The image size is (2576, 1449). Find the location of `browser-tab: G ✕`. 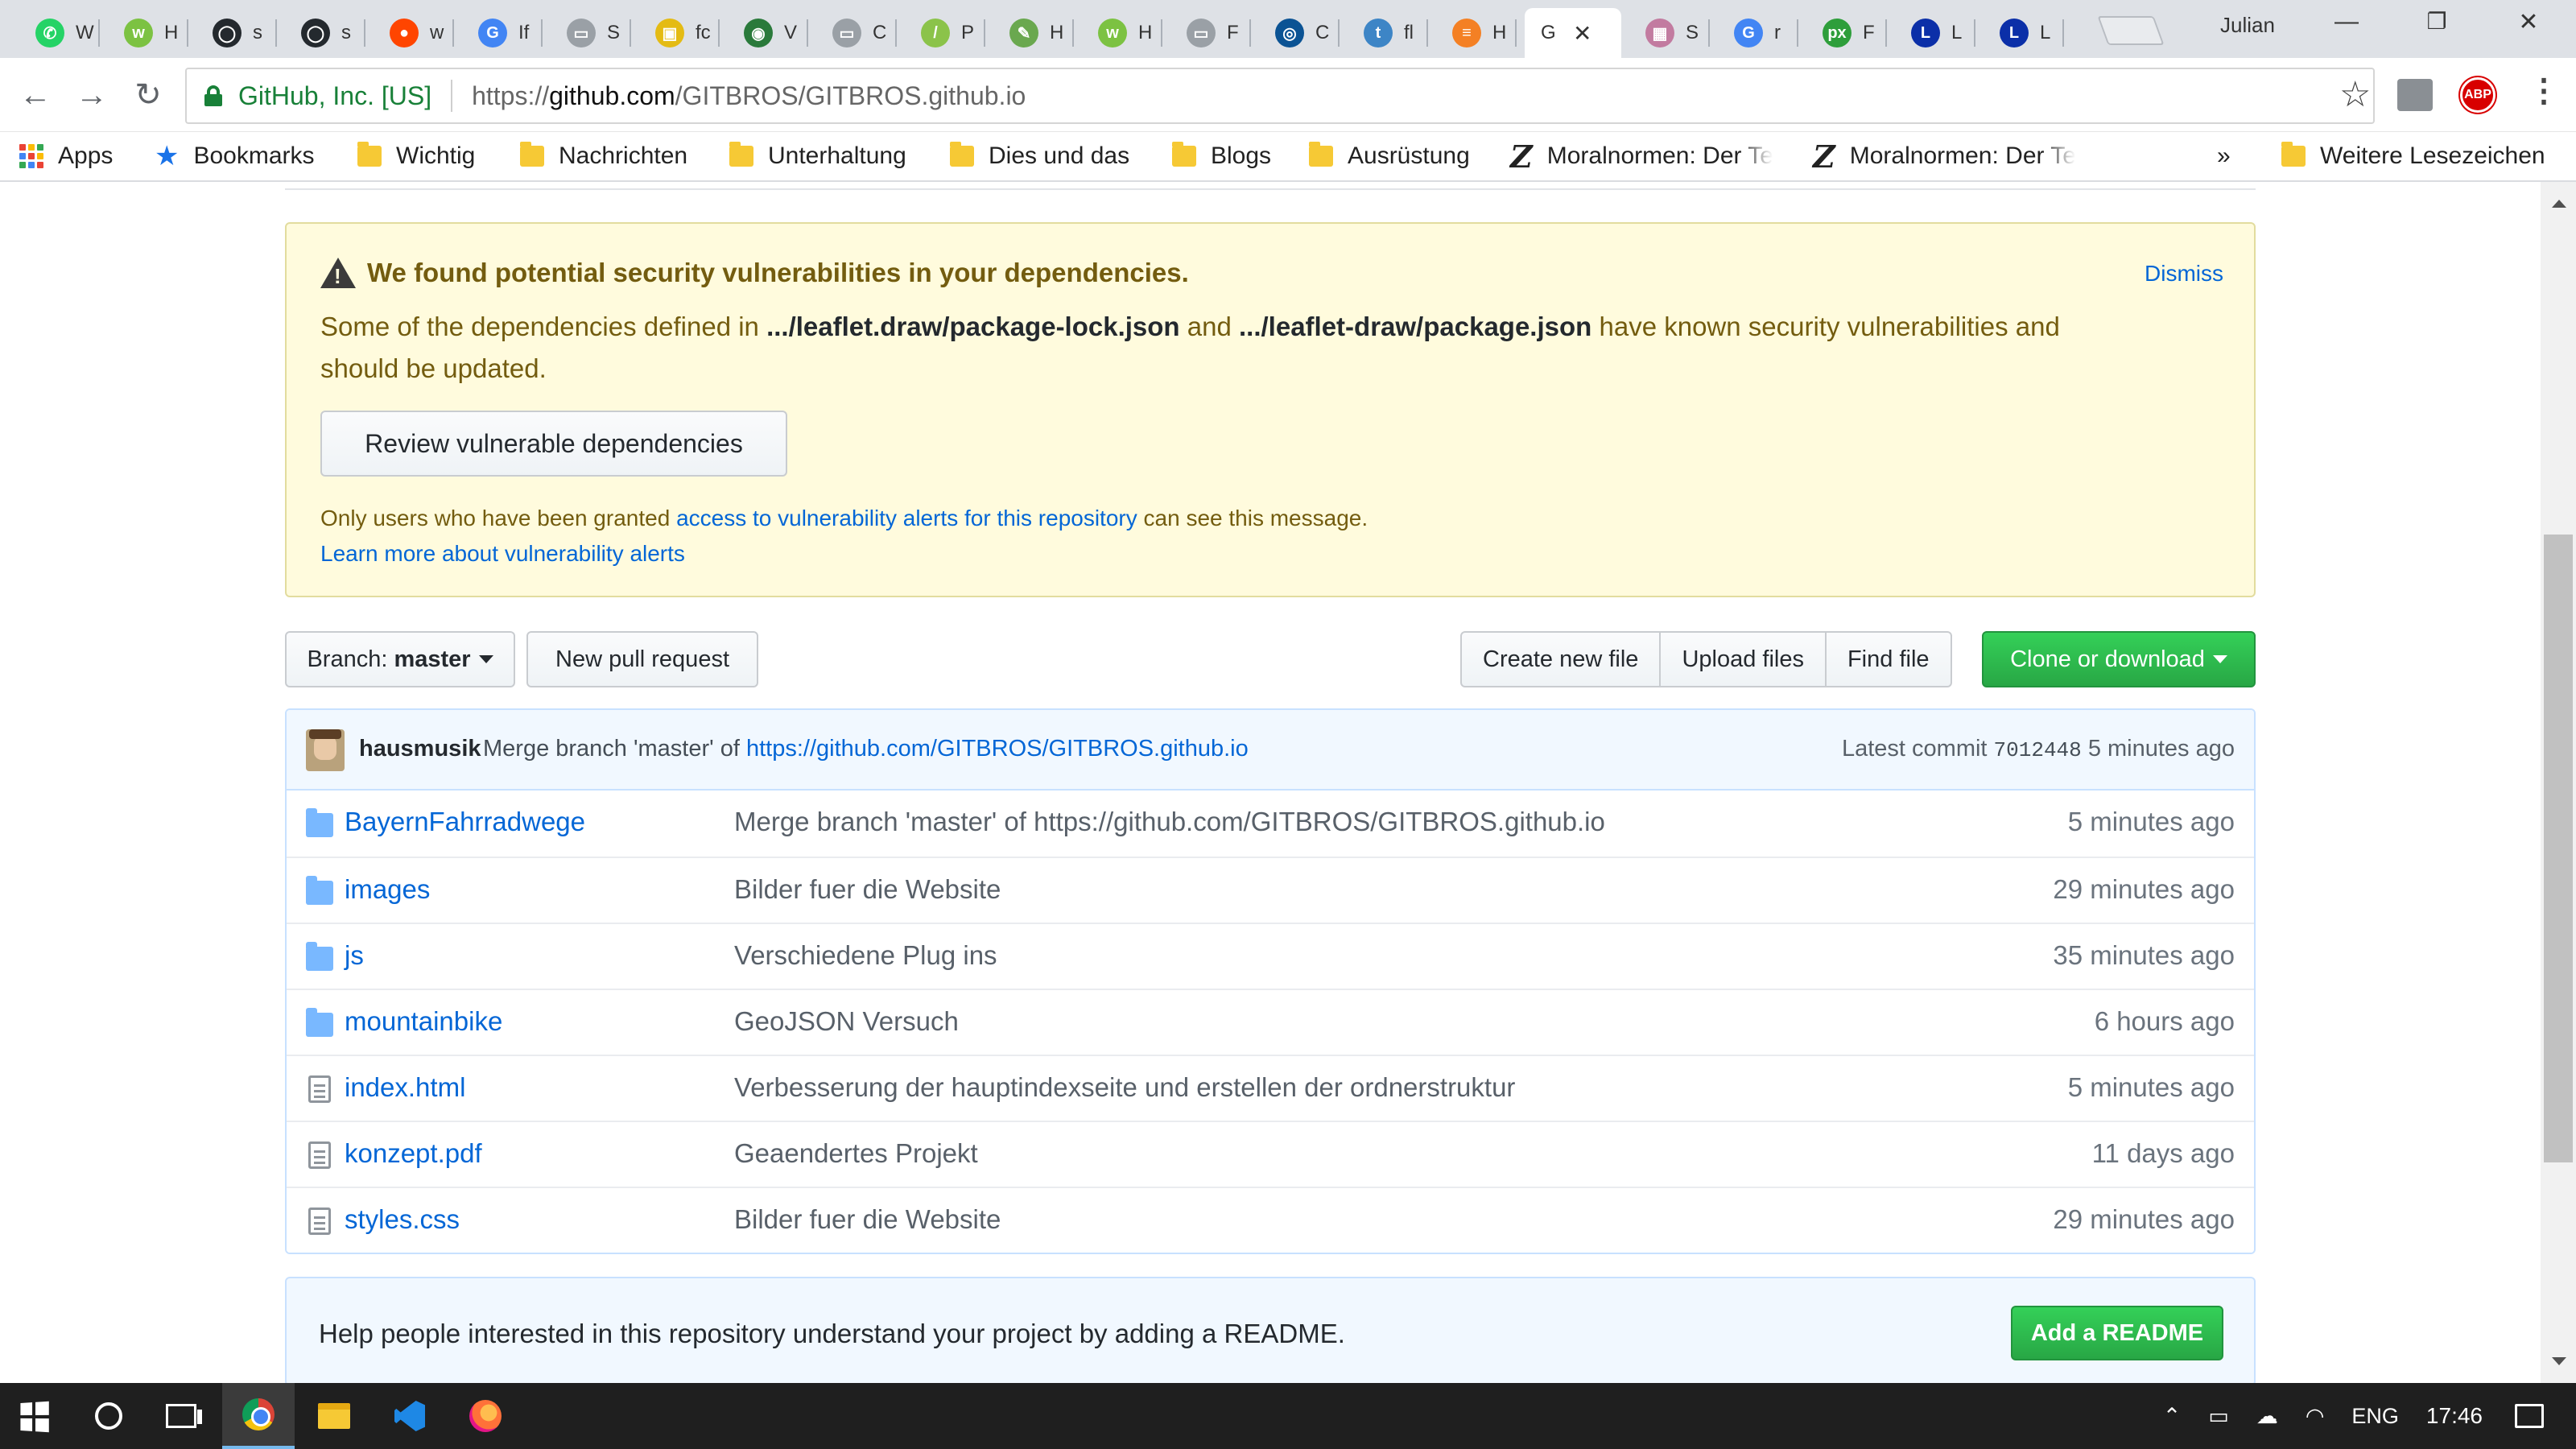

browser-tab: G ✕ is located at coordinates (1573, 33).